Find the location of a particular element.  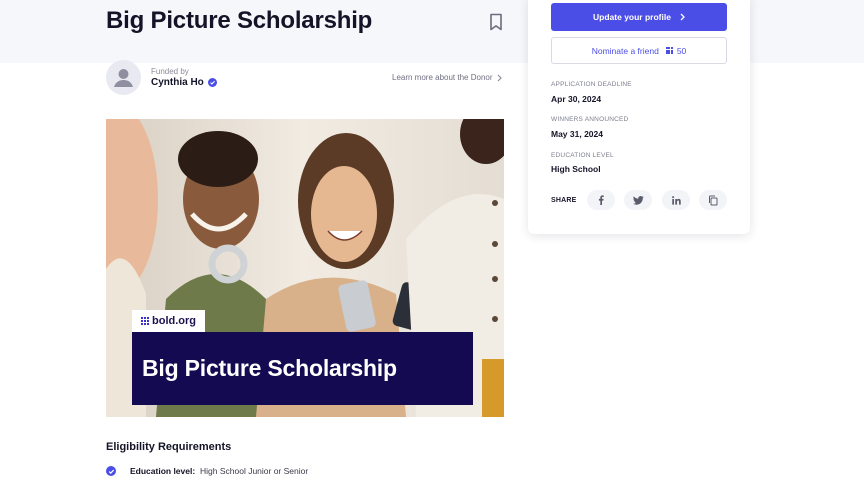

hero-banner: Big Picture Scholarship is located at coordinates (302, 368).